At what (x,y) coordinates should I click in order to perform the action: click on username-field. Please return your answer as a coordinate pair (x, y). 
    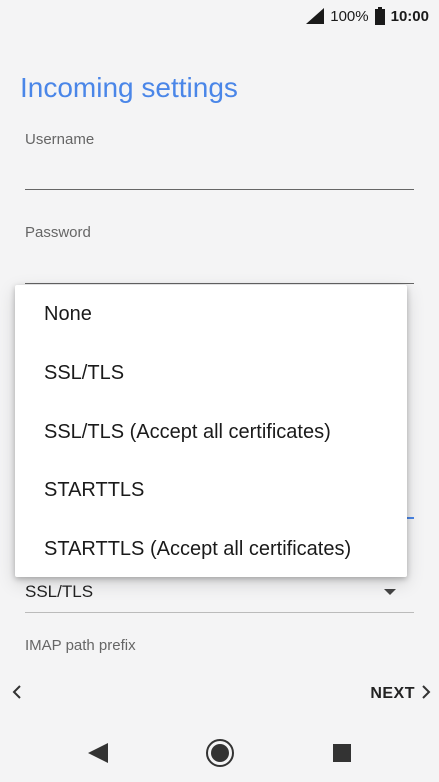
    Looking at the image, I should click on (219, 175).